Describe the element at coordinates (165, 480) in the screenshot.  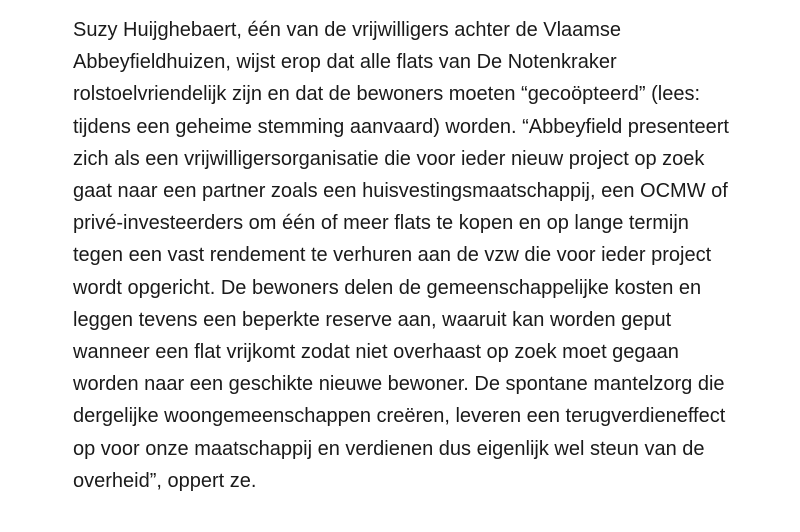
I see `paragraph-line: overheid”, oppert ze.` at that location.